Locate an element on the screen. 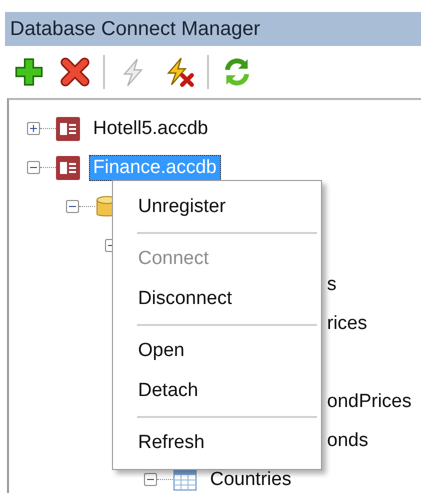 This screenshot has height=495, width=421. menu-item: Detach is located at coordinates (217, 391).